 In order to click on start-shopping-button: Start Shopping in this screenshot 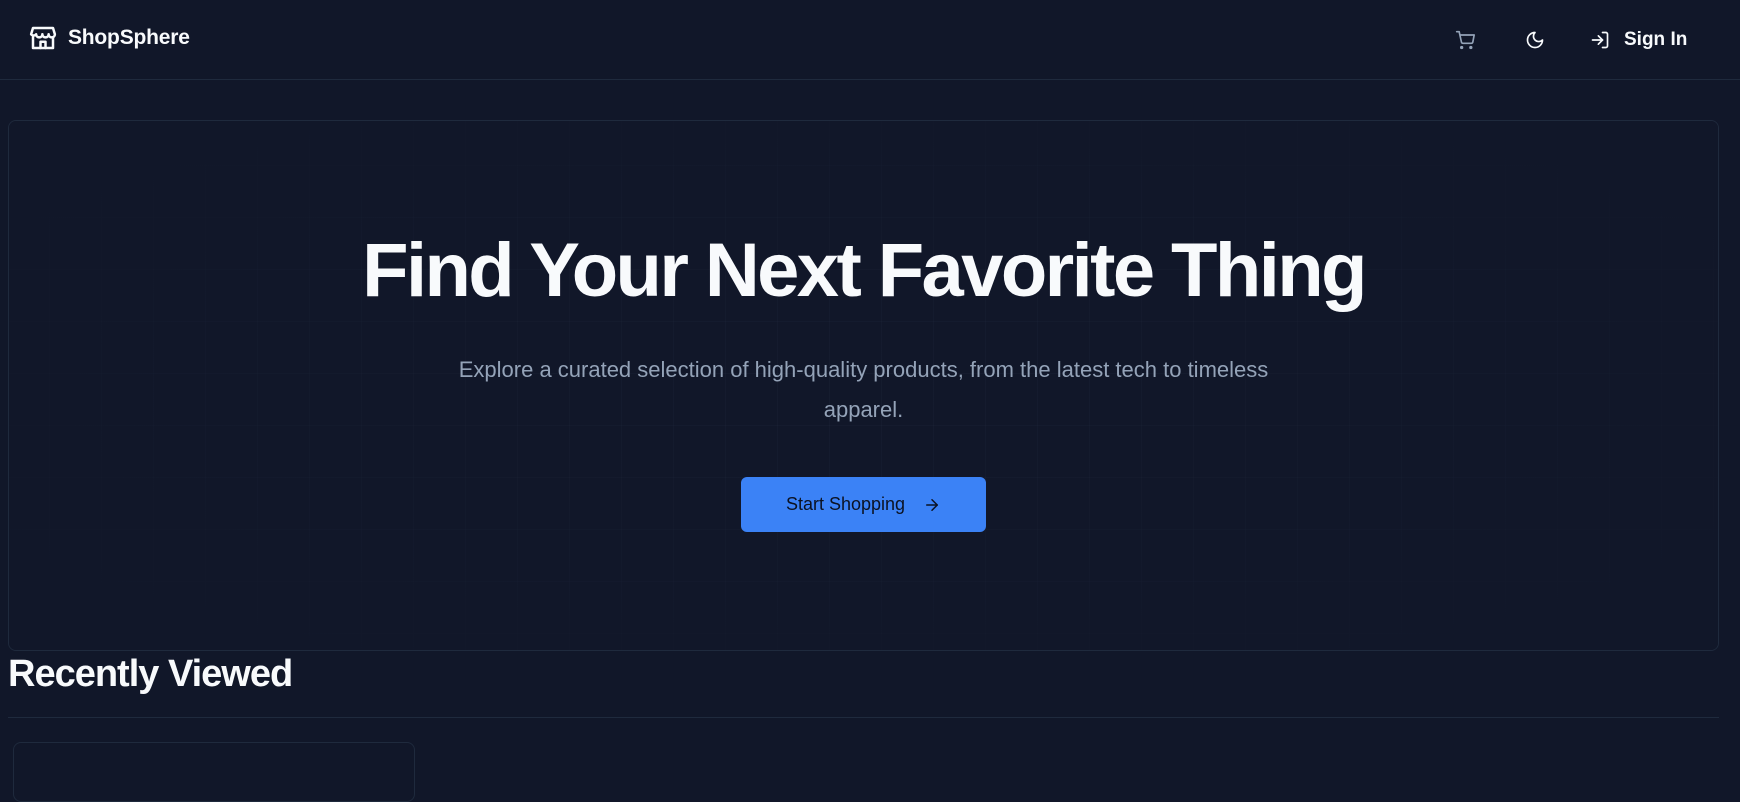, I will do `click(863, 504)`.